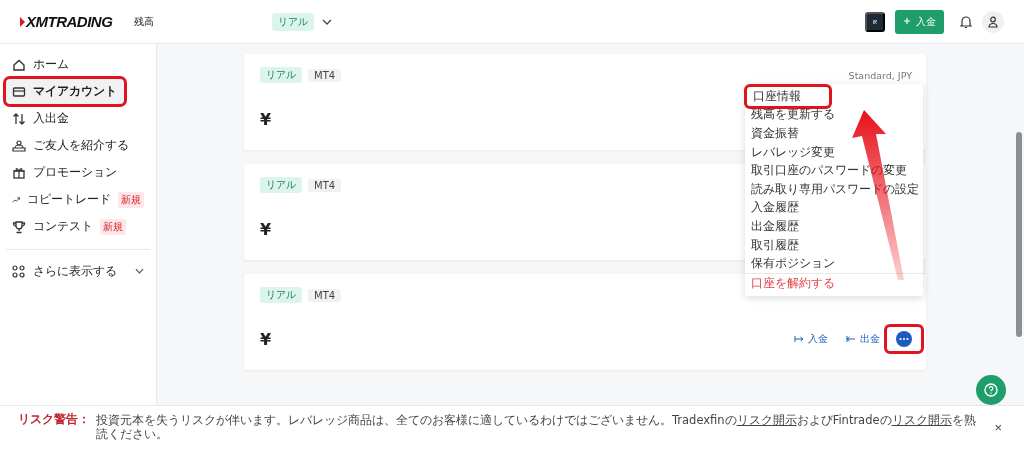  What do you see at coordinates (834, 226) in the screenshot?
I see `menu-item: 出金履歴` at bounding box center [834, 226].